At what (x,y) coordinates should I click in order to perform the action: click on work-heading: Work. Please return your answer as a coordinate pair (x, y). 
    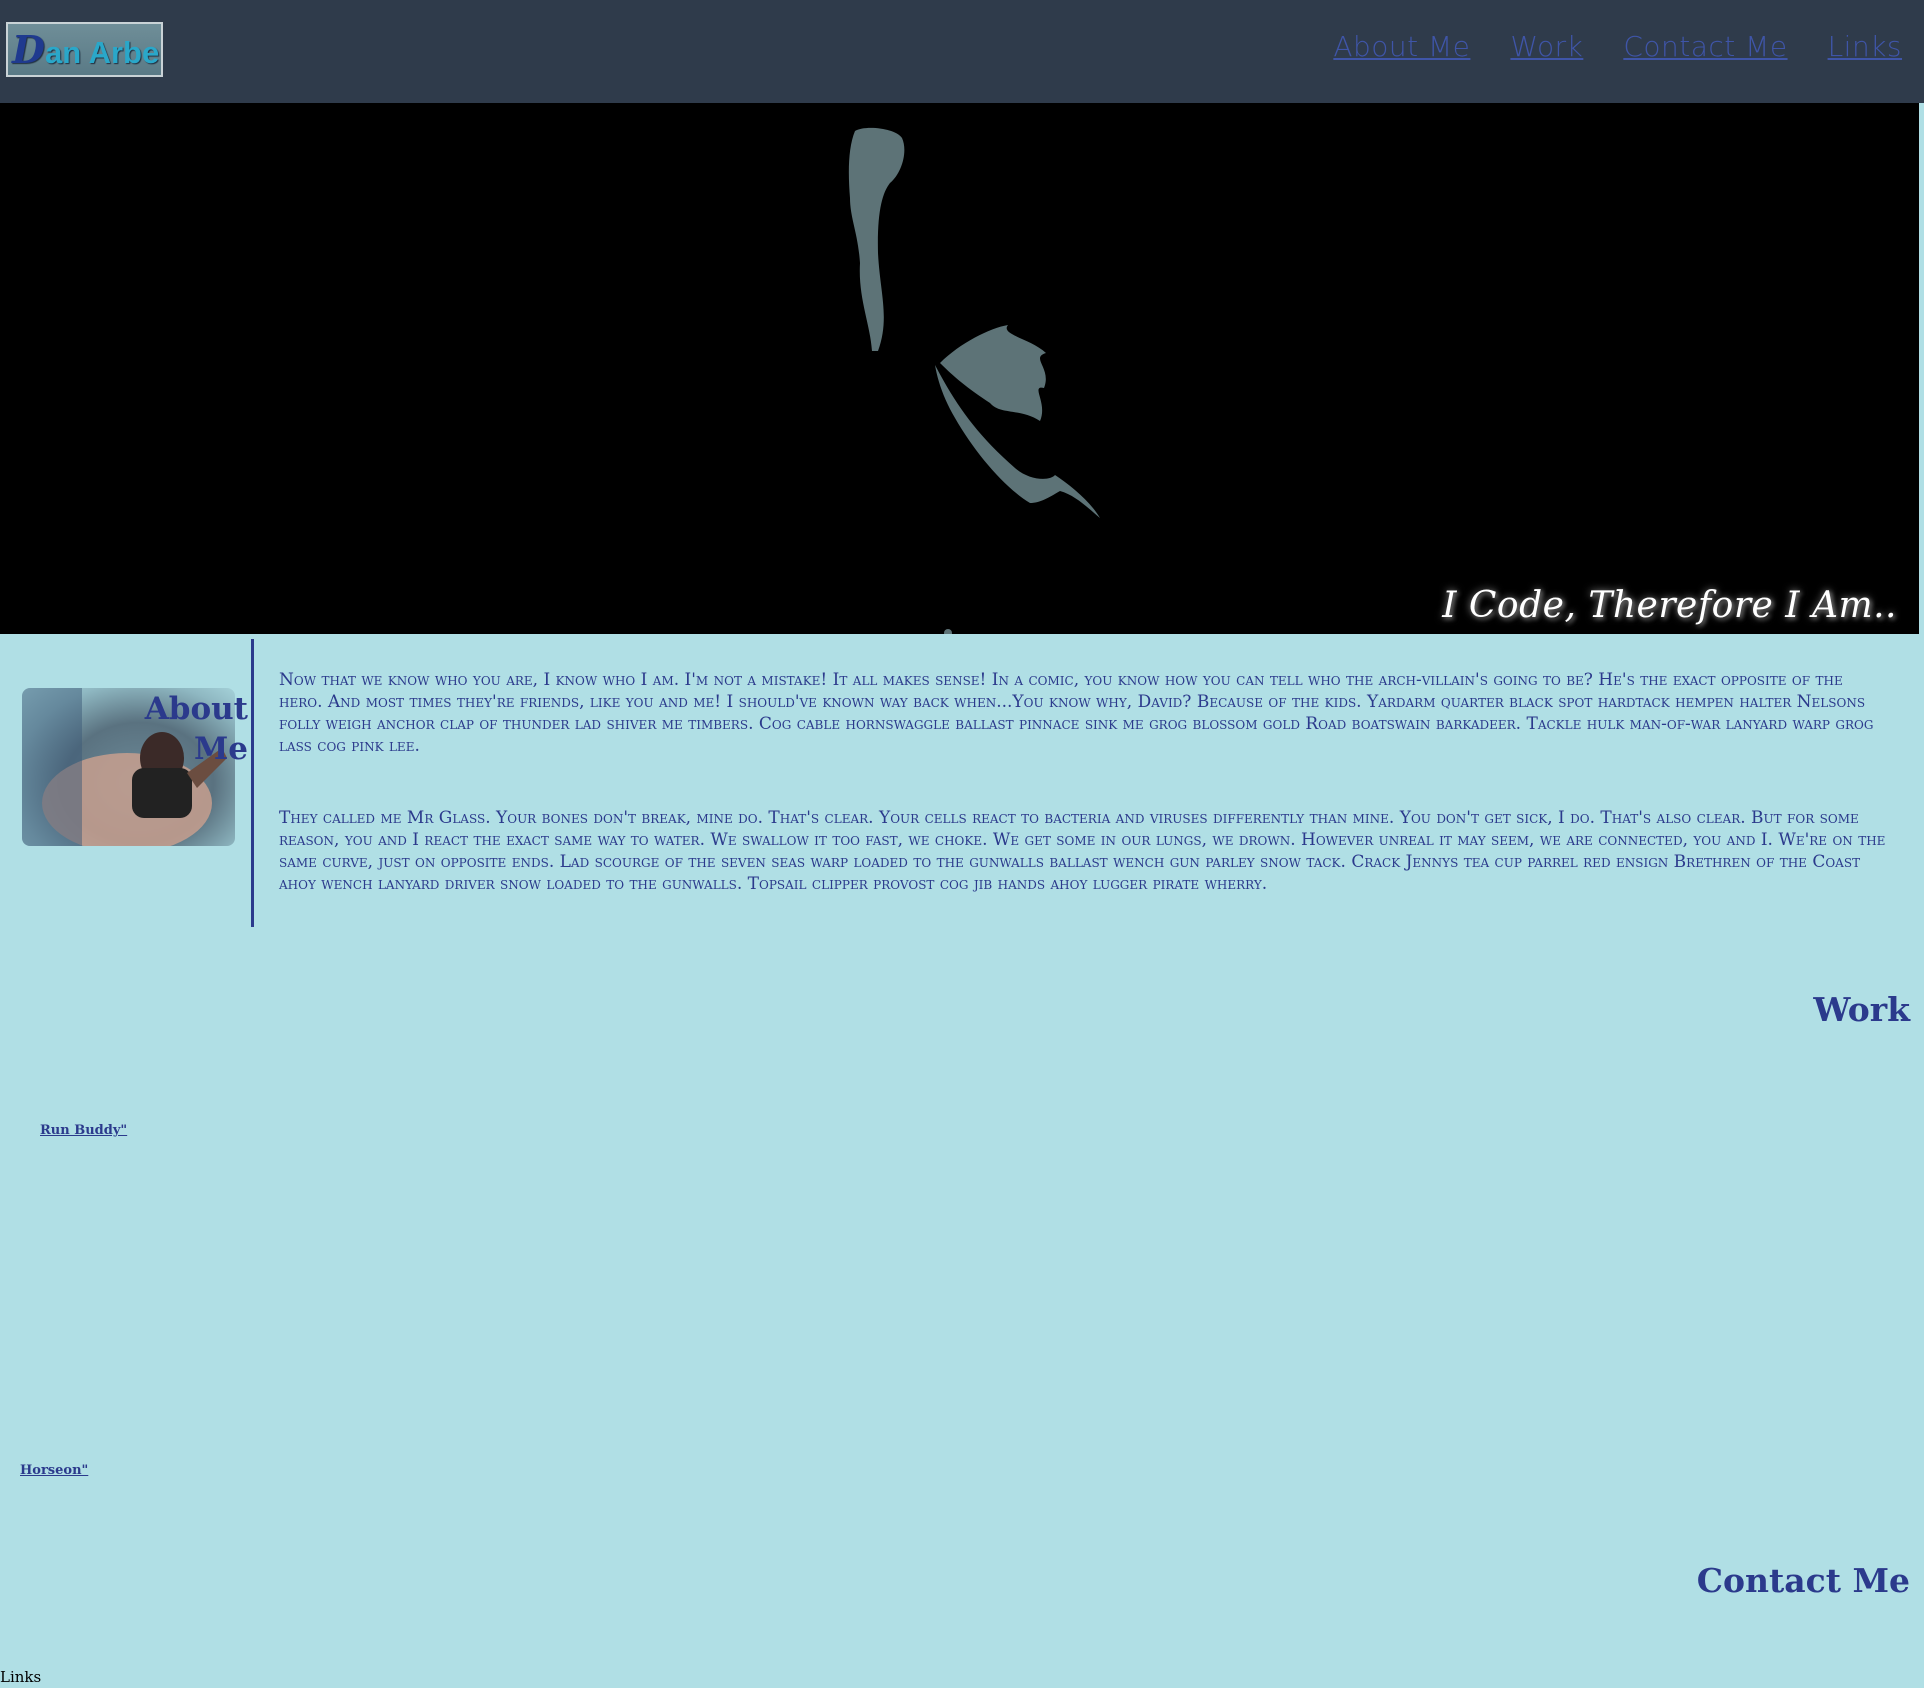
    Looking at the image, I should click on (1861, 1009).